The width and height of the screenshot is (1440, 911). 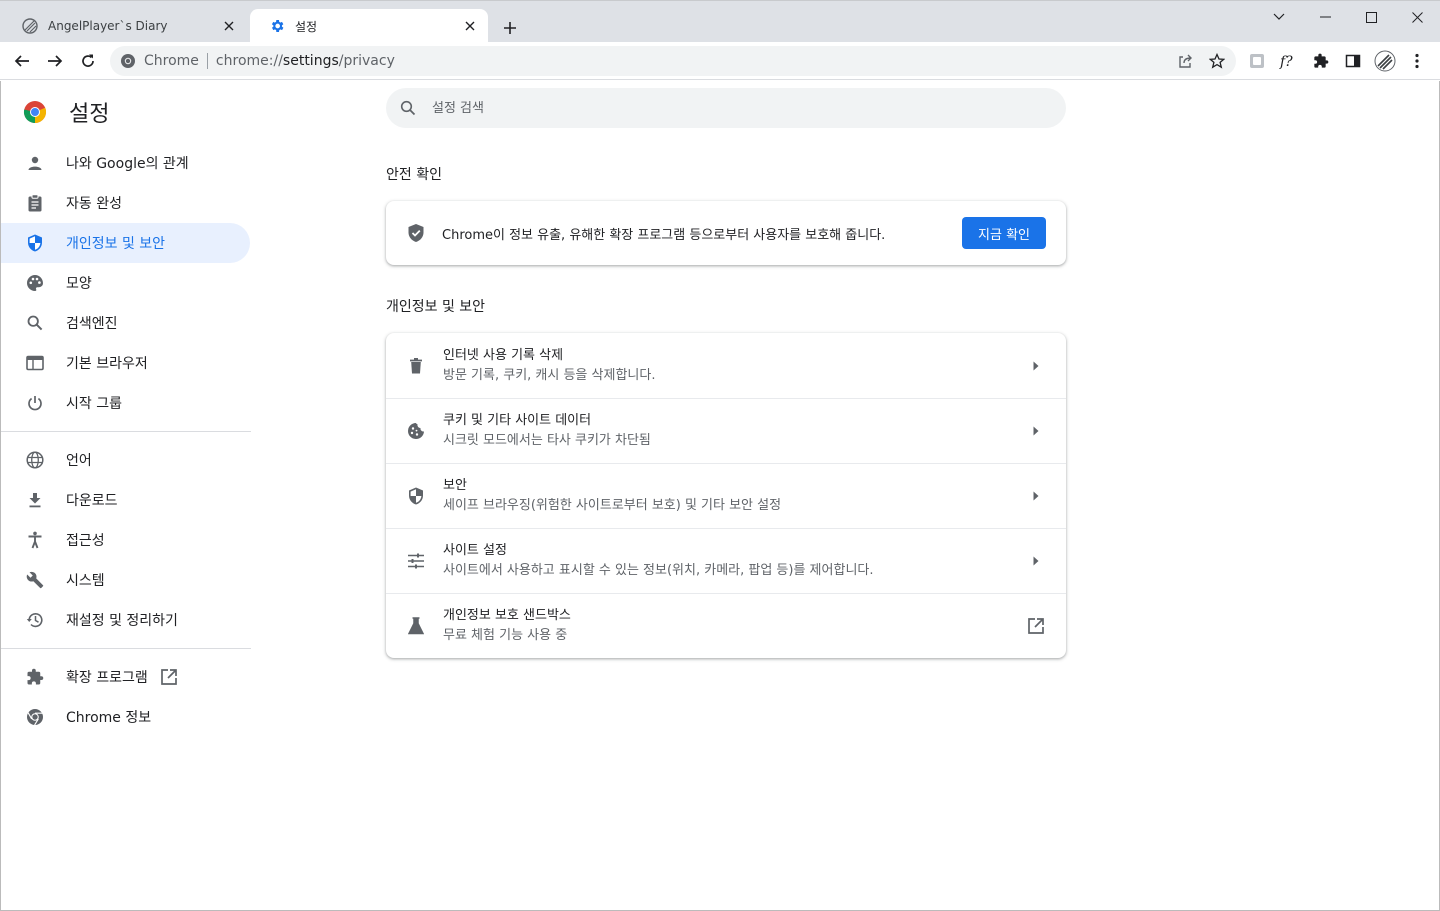 What do you see at coordinates (1371, 17) in the screenshot?
I see `maximize-button` at bounding box center [1371, 17].